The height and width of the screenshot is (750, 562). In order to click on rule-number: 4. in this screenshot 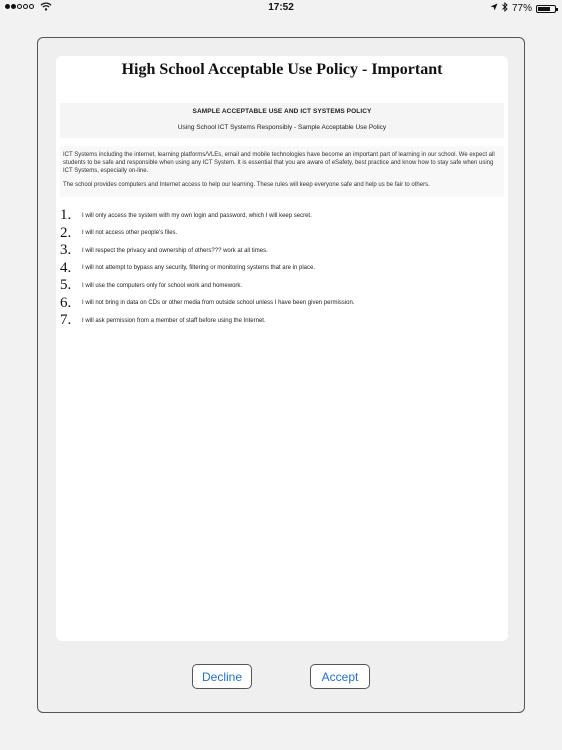, I will do `click(66, 267)`.